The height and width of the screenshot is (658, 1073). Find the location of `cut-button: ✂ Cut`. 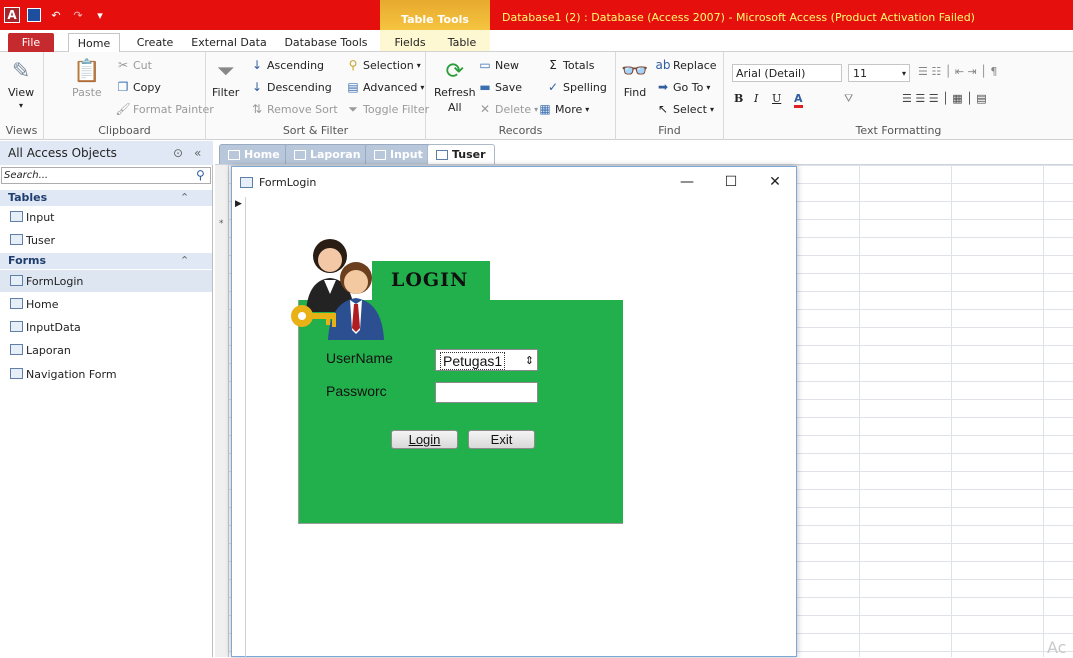

cut-button: ✂ Cut is located at coordinates (134, 65).